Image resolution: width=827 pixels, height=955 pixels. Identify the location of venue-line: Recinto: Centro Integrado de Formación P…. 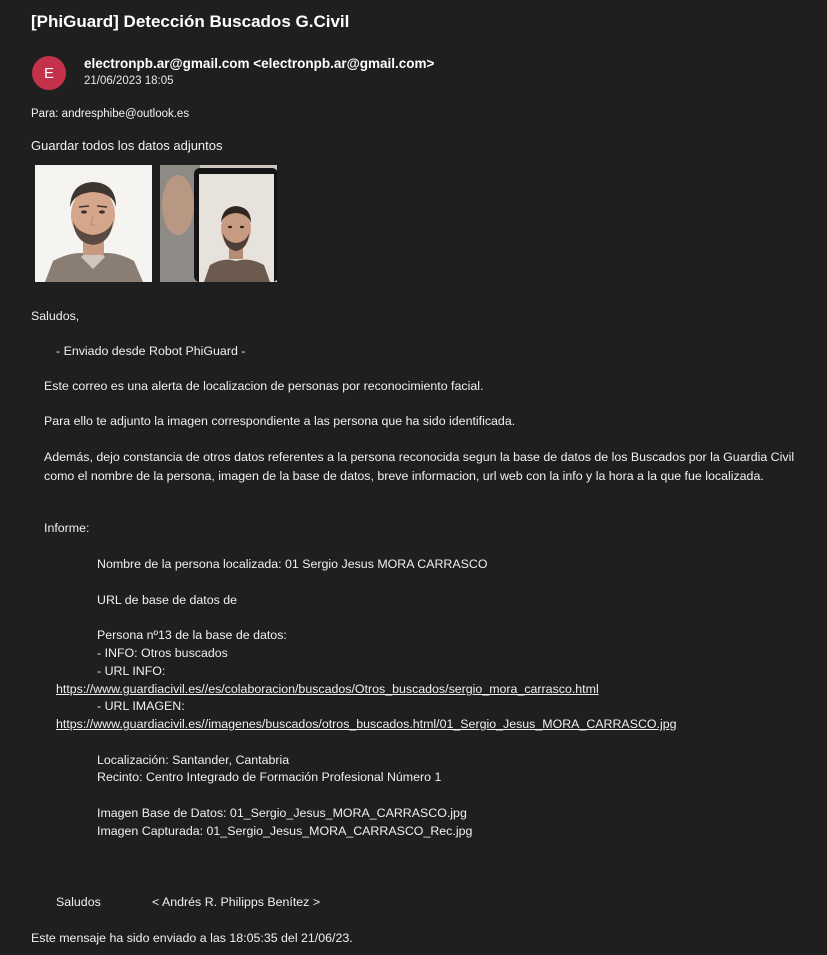
(269, 777).